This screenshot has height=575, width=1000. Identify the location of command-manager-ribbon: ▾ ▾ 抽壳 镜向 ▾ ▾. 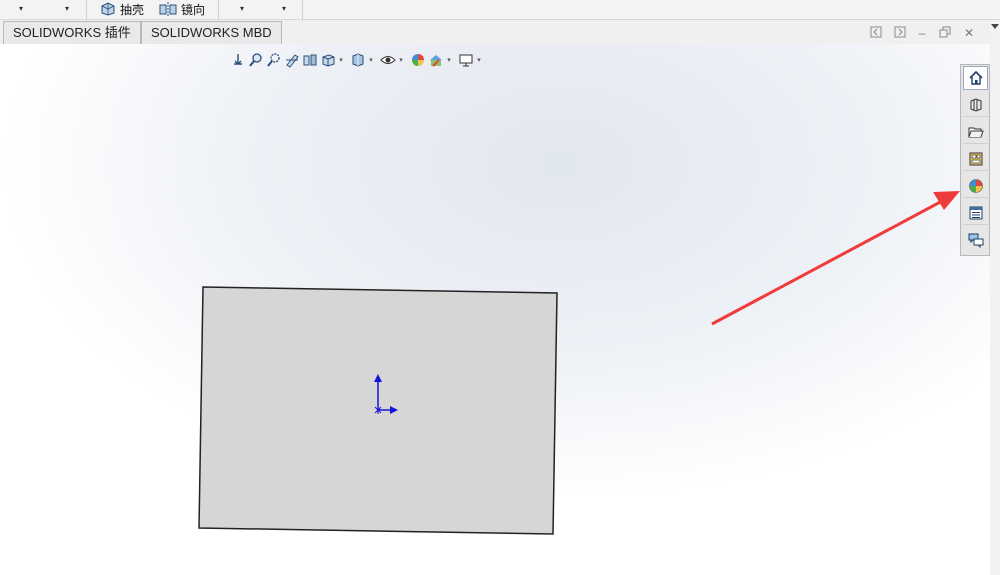
(500, 10).